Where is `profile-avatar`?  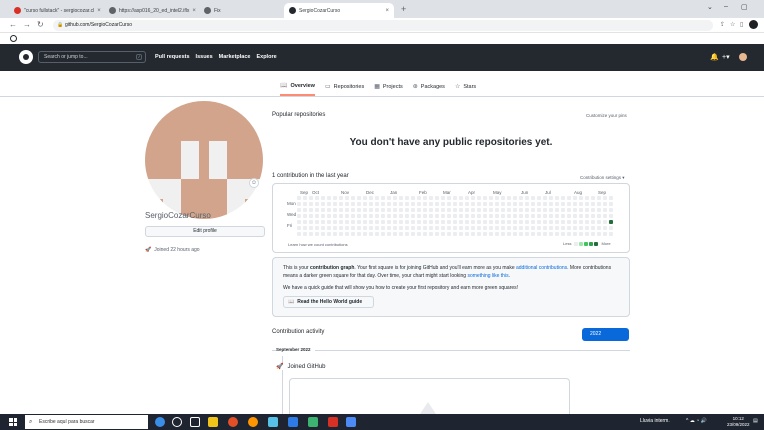 profile-avatar is located at coordinates (204, 160).